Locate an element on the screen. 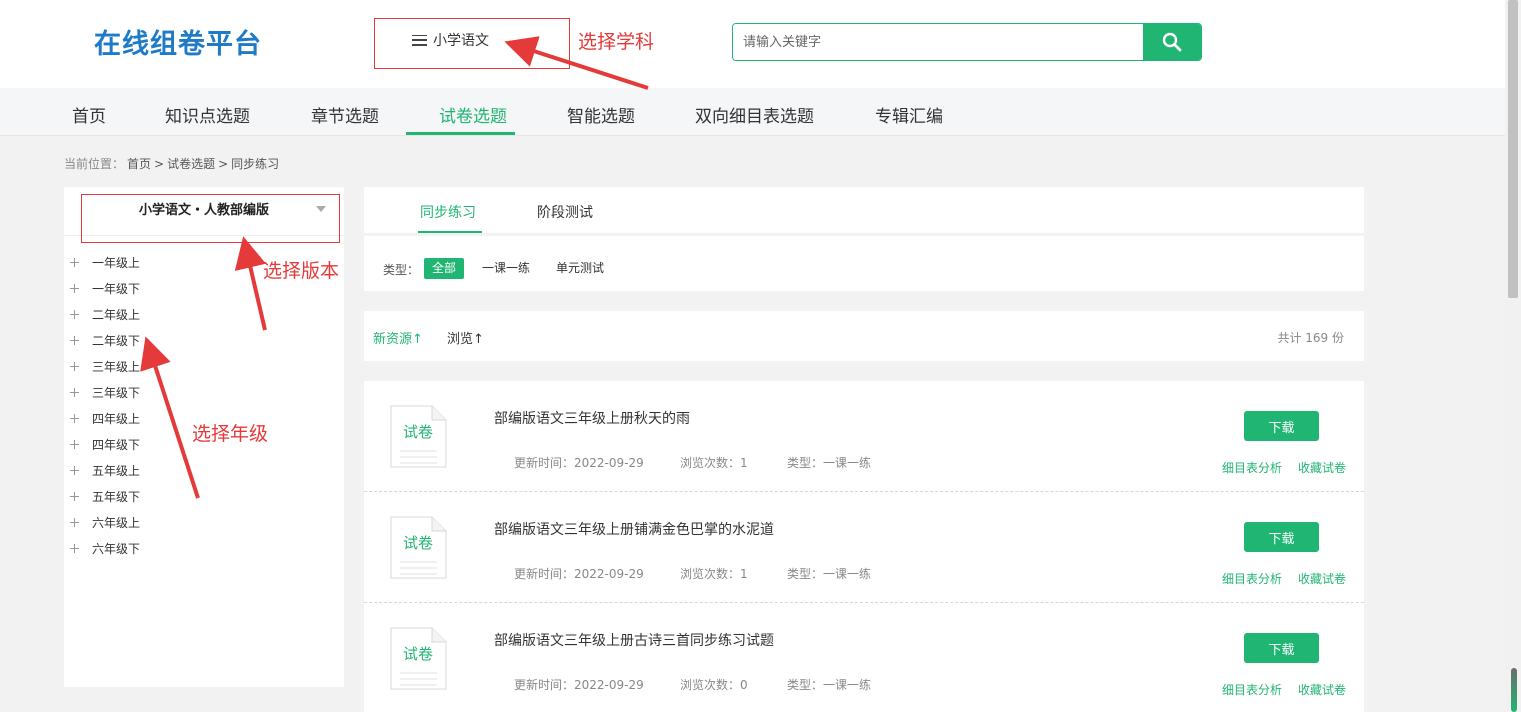  main-nav: 首页 知识点选题 章节选题 试卷选题 智能选题 双向细目表选题 专辑汇编 is located at coordinates (752, 112).